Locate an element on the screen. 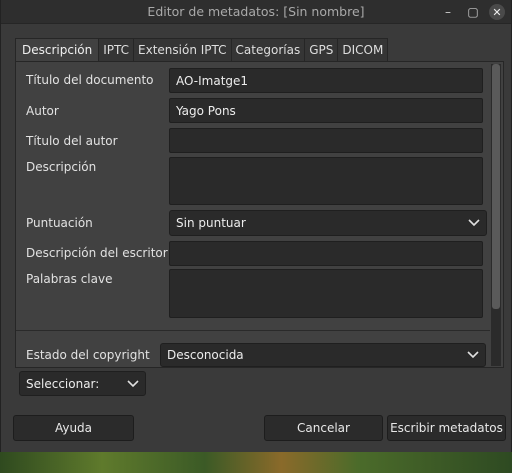 The height and width of the screenshot is (473, 512). author-title-label: Título del autor is located at coordinates (72, 141).